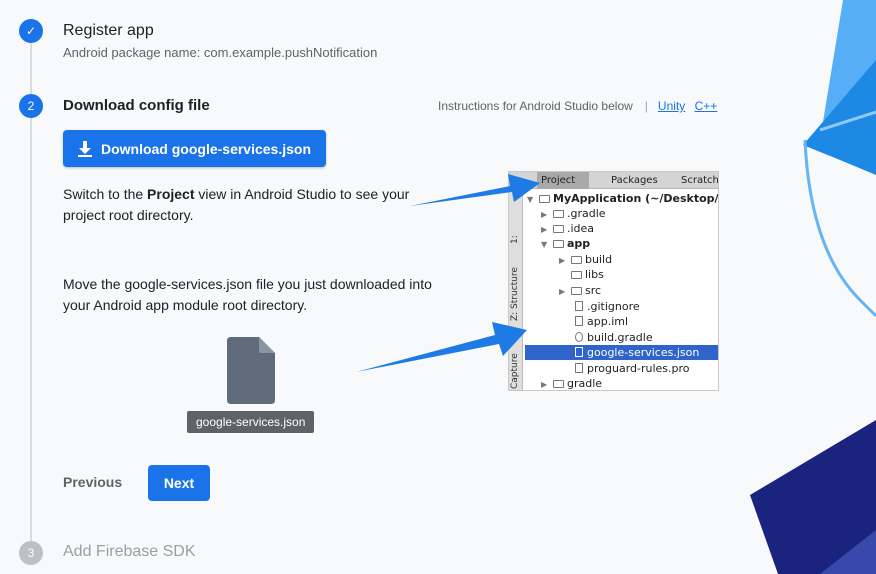  What do you see at coordinates (634, 180) in the screenshot?
I see `packages-tab: Packages` at bounding box center [634, 180].